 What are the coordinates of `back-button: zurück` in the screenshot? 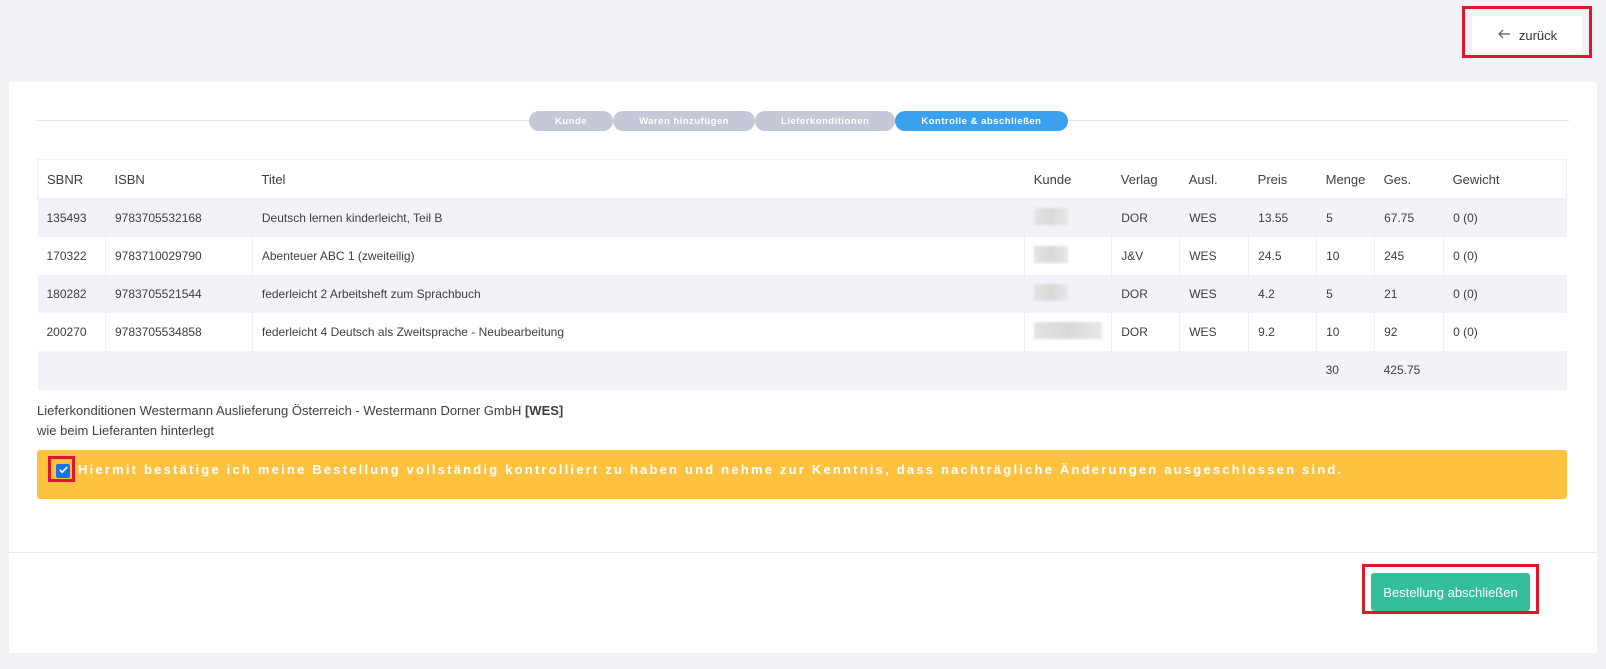 It's located at (1527, 35).